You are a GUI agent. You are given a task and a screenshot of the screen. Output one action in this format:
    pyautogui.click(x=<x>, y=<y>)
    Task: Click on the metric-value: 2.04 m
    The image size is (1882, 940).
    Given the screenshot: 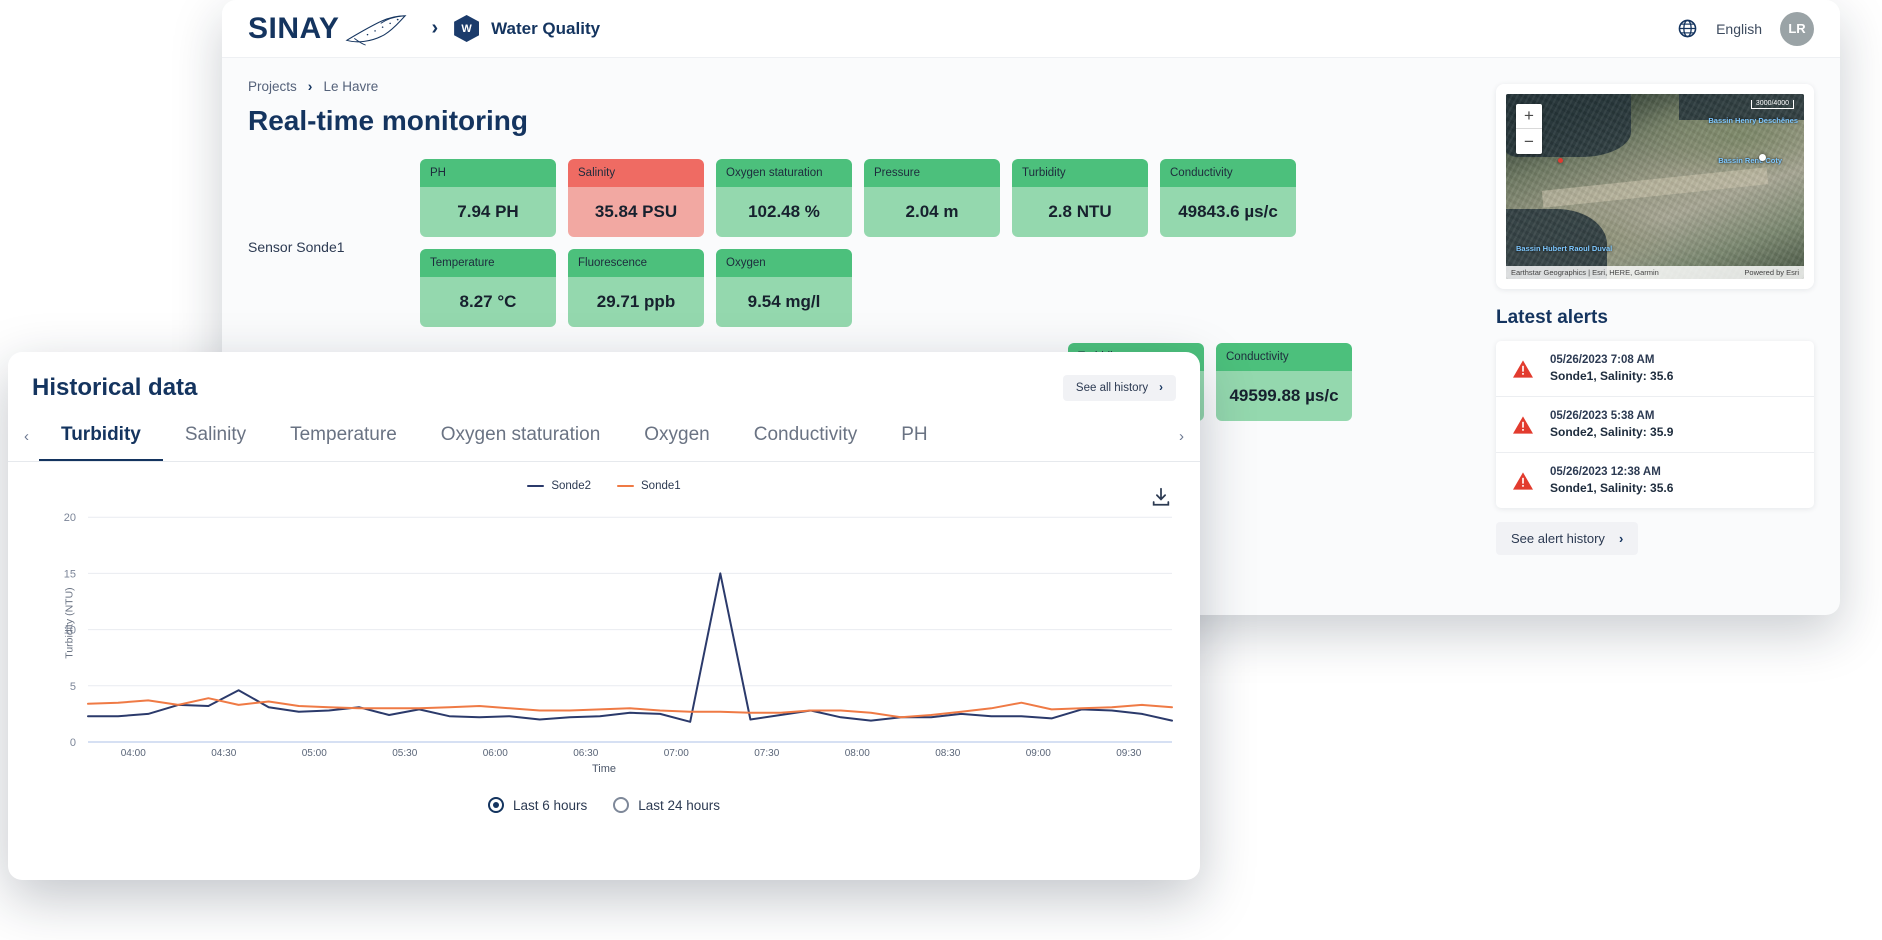 What is the action you would take?
    pyautogui.click(x=932, y=212)
    